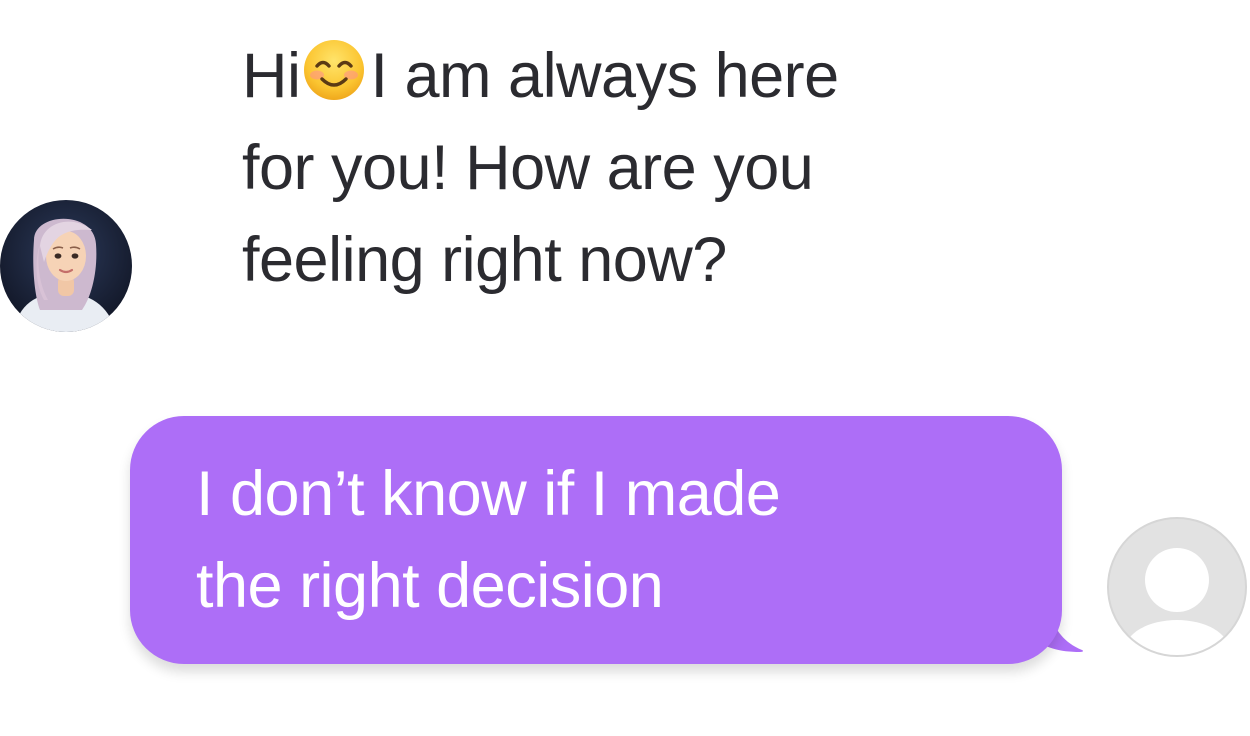 The width and height of the screenshot is (1250, 736). Describe the element at coordinates (334, 70) in the screenshot. I see `smiling-face-with-smiling-eyes-icon` at that location.